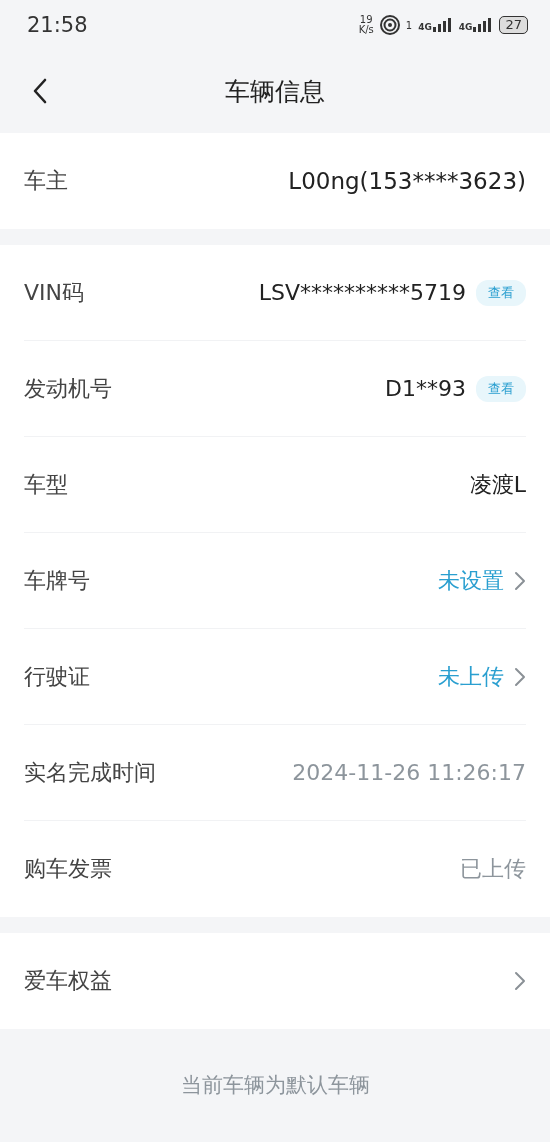  I want to click on hotspot-icon, so click(389, 25).